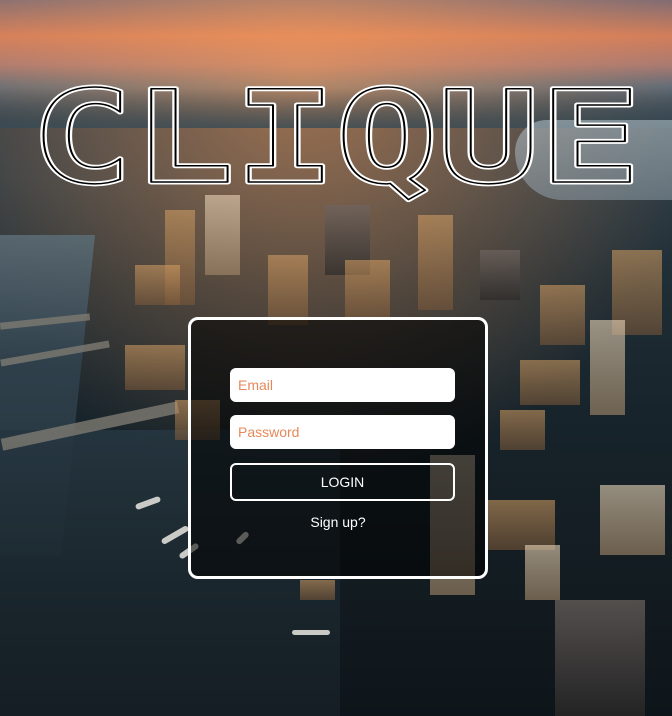  What do you see at coordinates (342, 432) in the screenshot?
I see `password-field` at bounding box center [342, 432].